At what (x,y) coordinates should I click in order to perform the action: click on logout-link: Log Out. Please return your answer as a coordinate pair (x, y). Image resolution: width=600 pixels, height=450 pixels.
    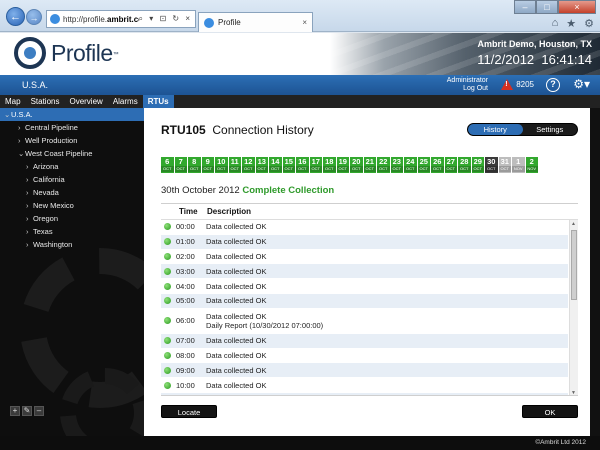
    Looking at the image, I should click on (467, 89).